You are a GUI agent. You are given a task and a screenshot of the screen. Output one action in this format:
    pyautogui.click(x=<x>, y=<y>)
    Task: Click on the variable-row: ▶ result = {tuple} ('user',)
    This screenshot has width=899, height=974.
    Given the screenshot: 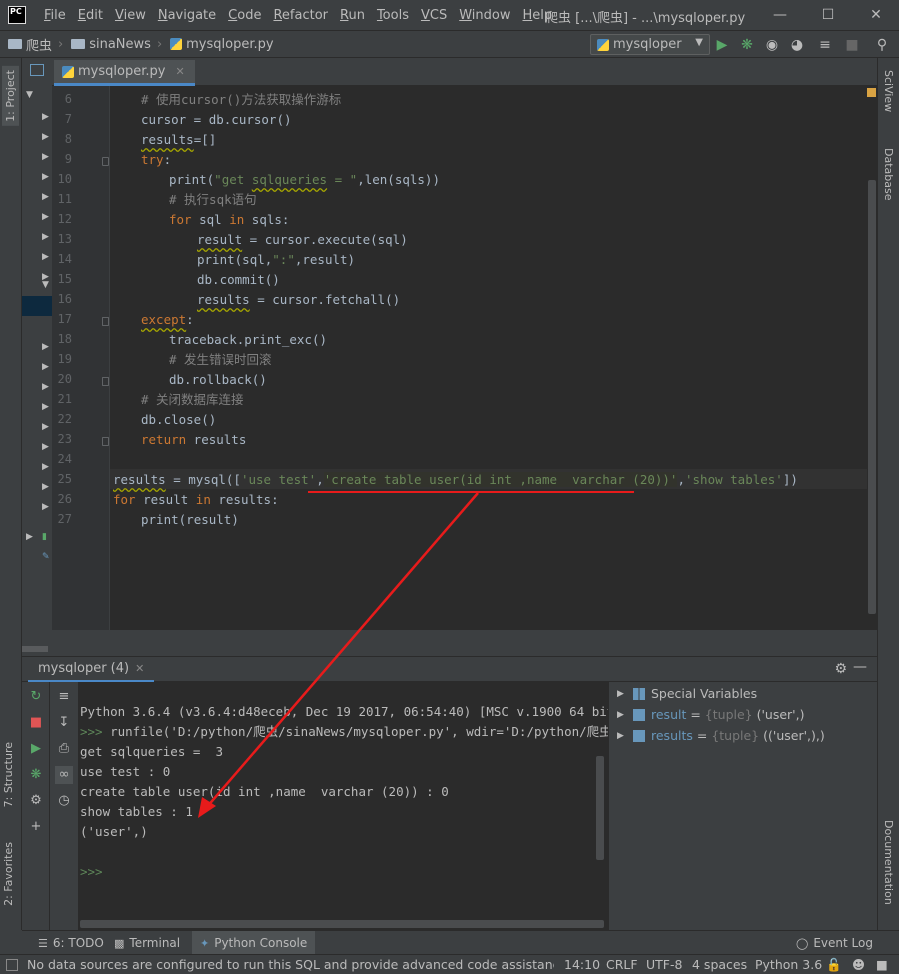 What is the action you would take?
    pyautogui.click(x=710, y=715)
    